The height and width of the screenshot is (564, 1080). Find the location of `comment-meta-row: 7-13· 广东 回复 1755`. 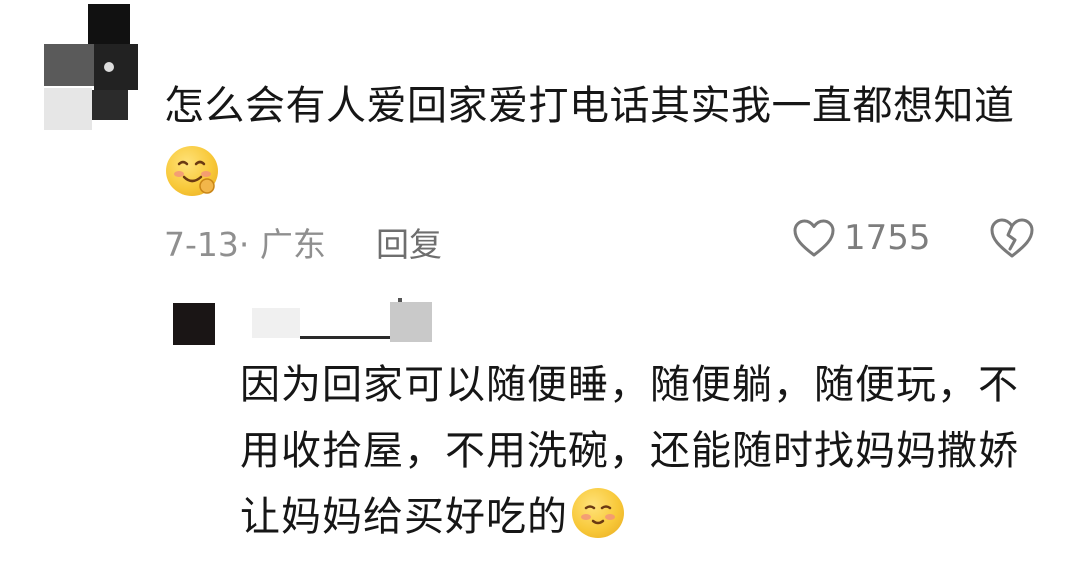

comment-meta-row: 7-13· 广东 回复 1755 is located at coordinates (604, 238).